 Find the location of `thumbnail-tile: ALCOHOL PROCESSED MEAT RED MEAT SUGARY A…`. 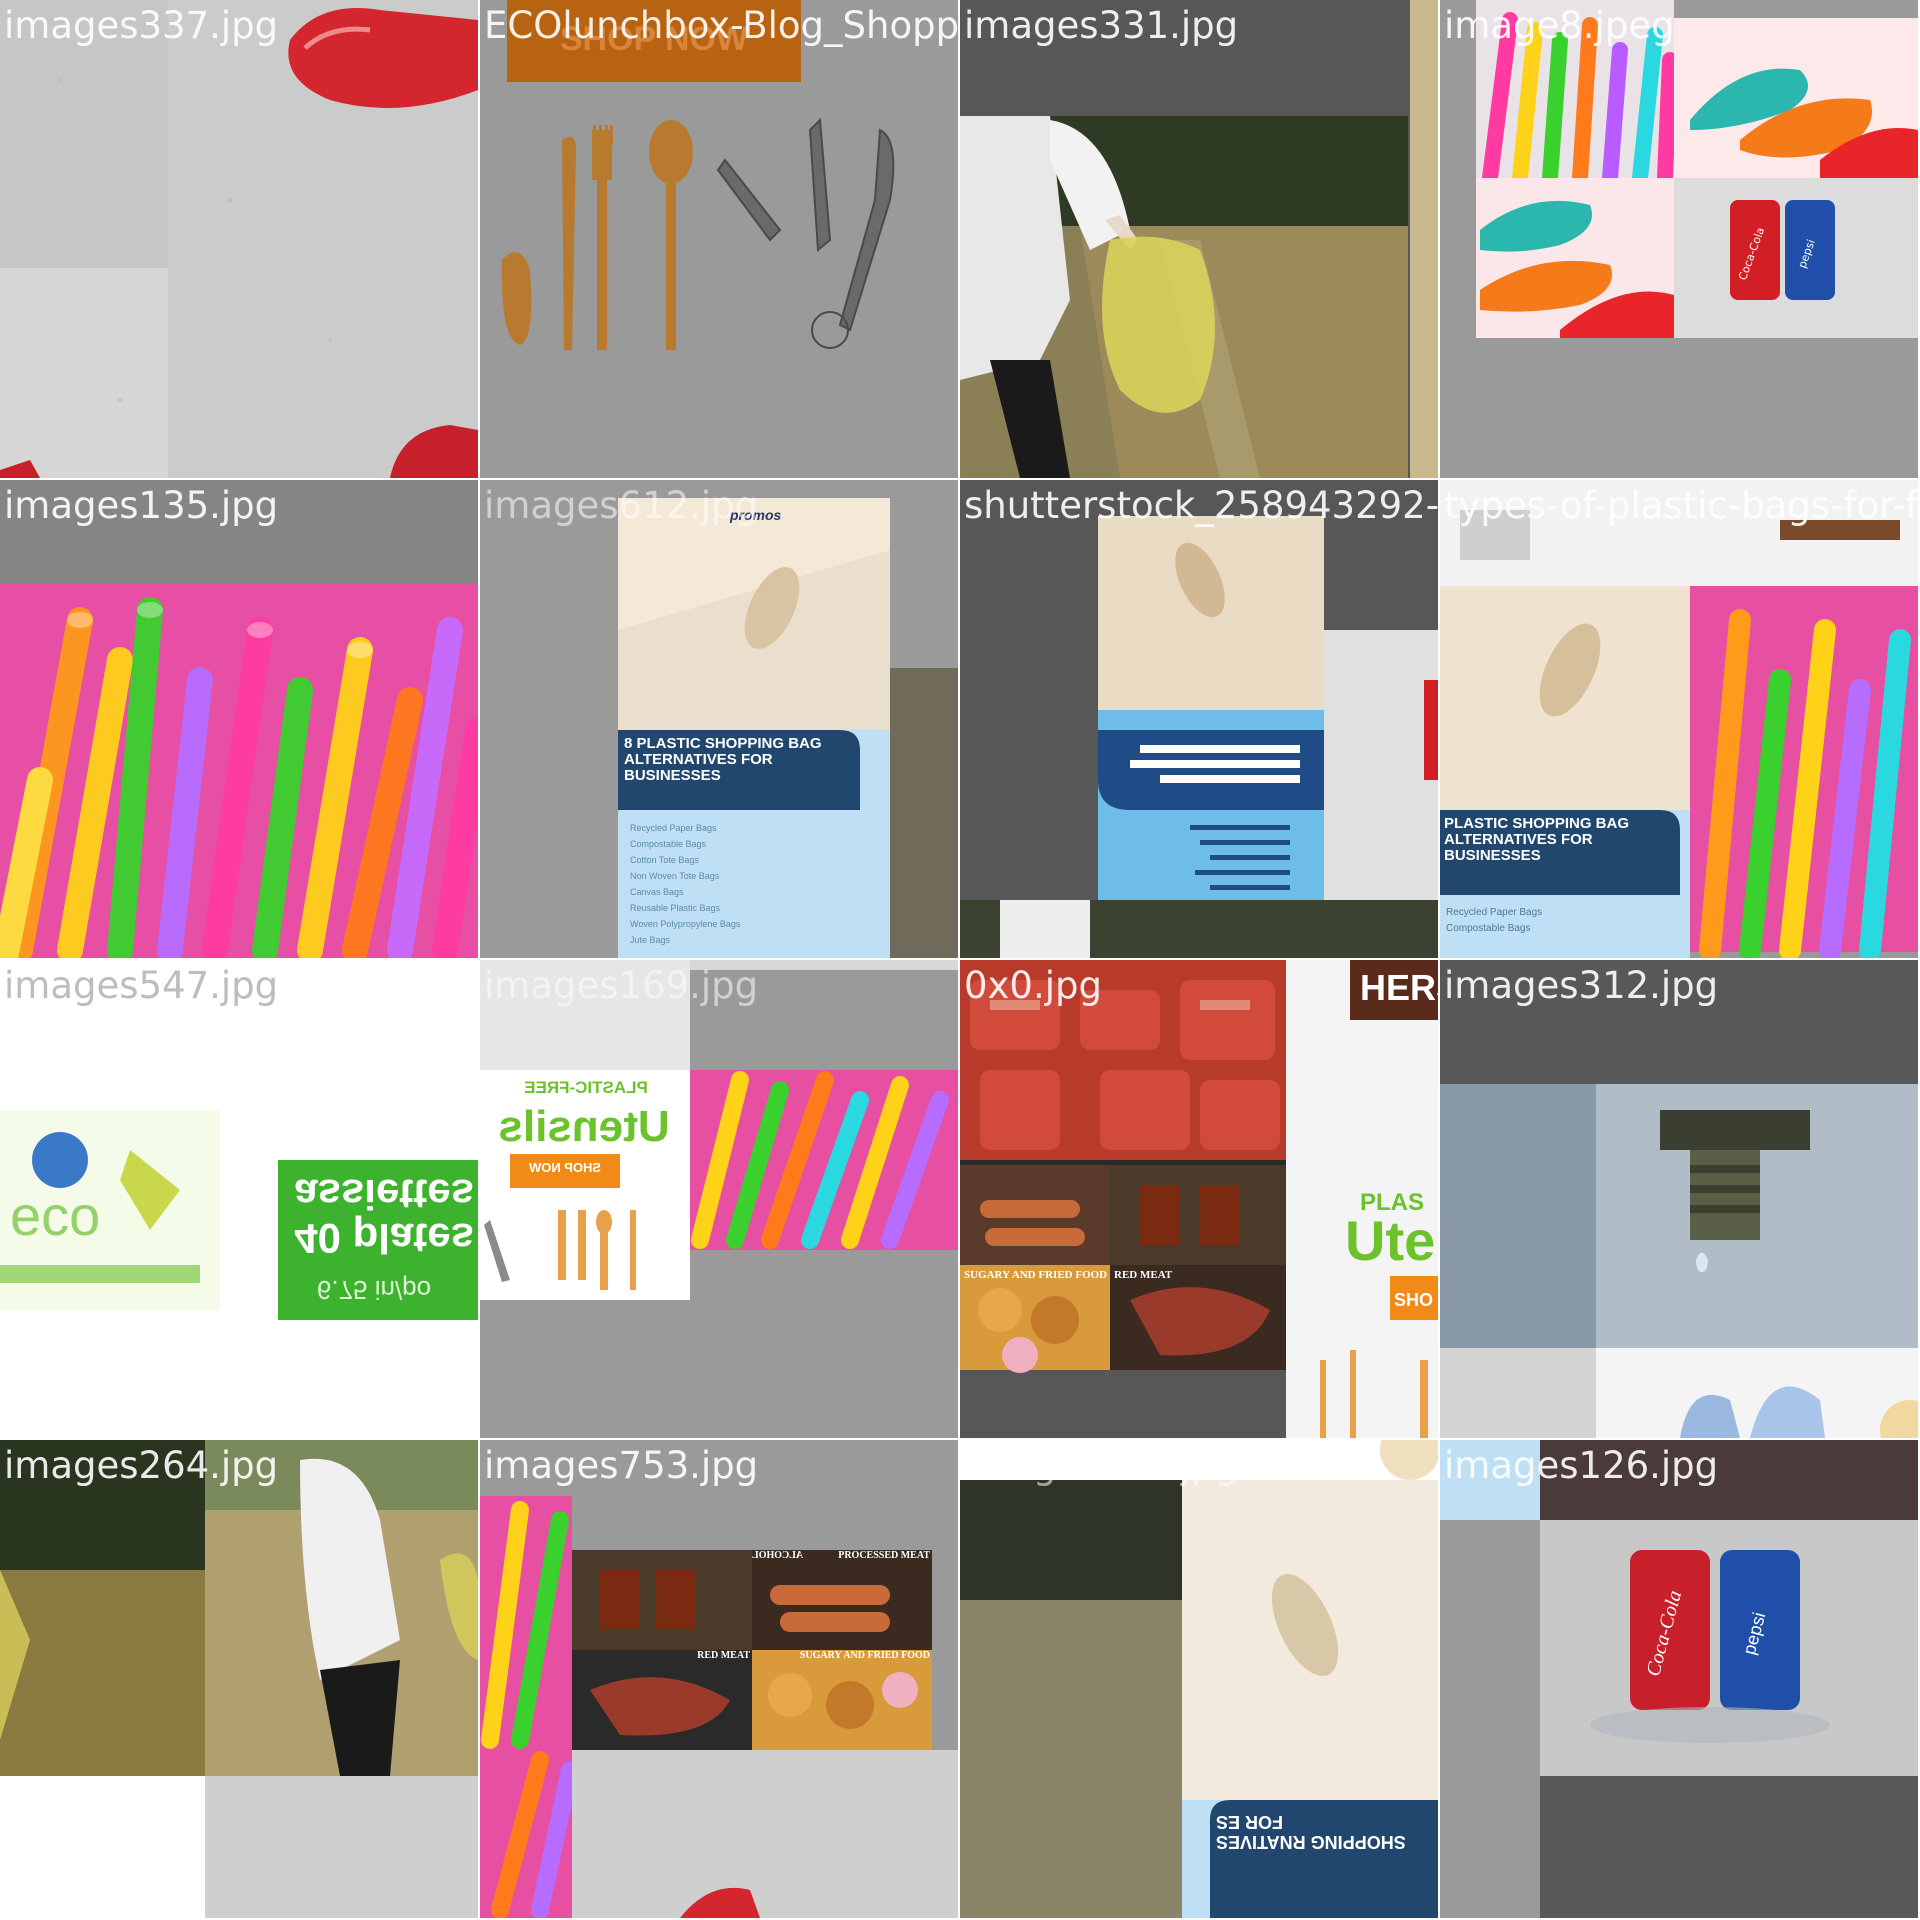

thumbnail-tile: ALCOHOL PROCESSED MEAT RED MEAT SUGARY A… is located at coordinates (719, 1679).